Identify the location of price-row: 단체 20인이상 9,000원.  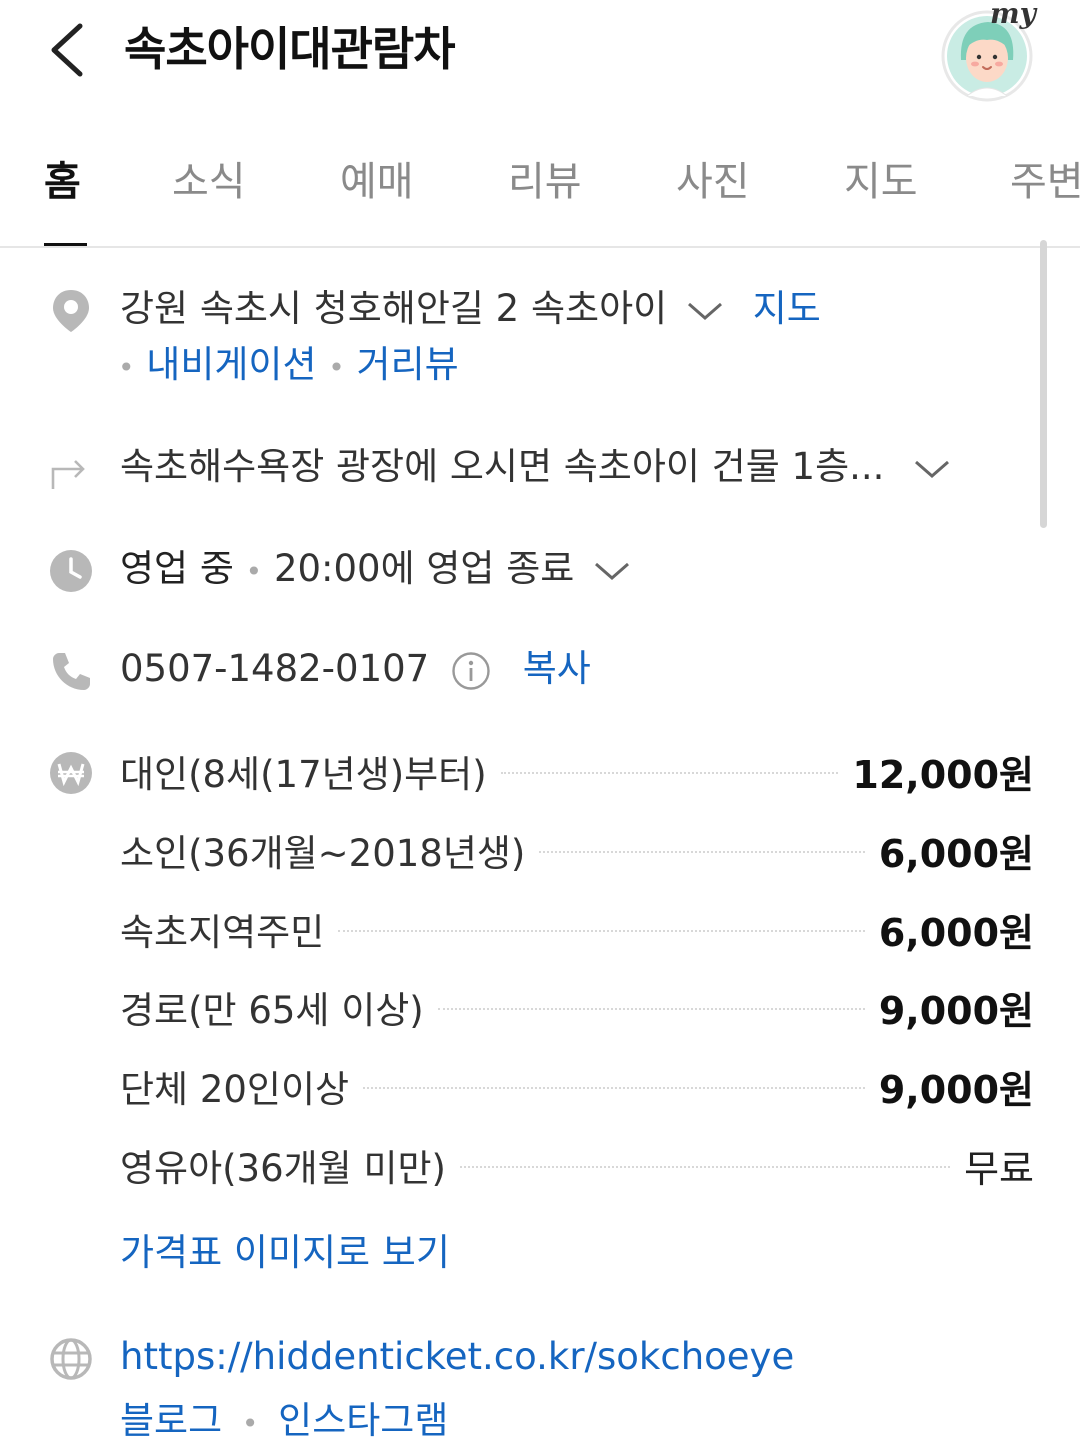
(577, 1086).